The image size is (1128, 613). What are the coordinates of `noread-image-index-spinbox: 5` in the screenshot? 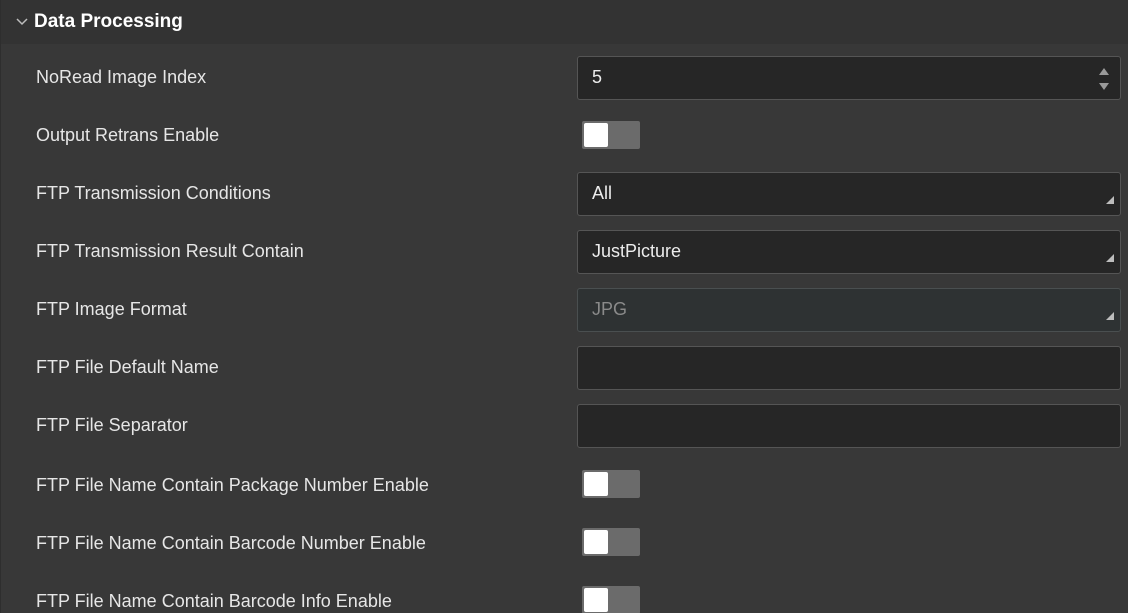 It's located at (849, 78).